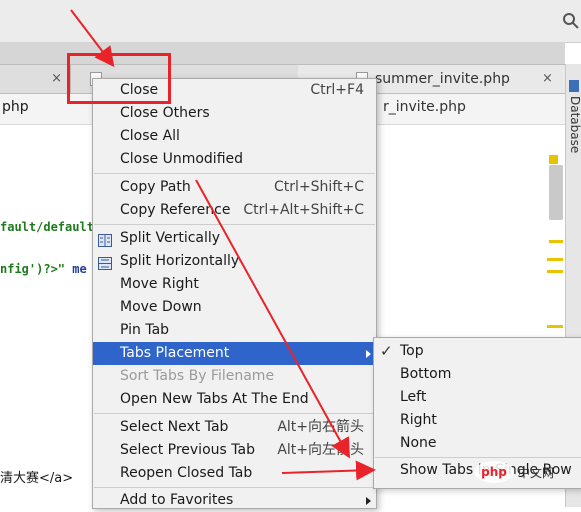 The height and width of the screenshot is (512, 581). I want to click on svg-text: 中文网, so click(536, 472).